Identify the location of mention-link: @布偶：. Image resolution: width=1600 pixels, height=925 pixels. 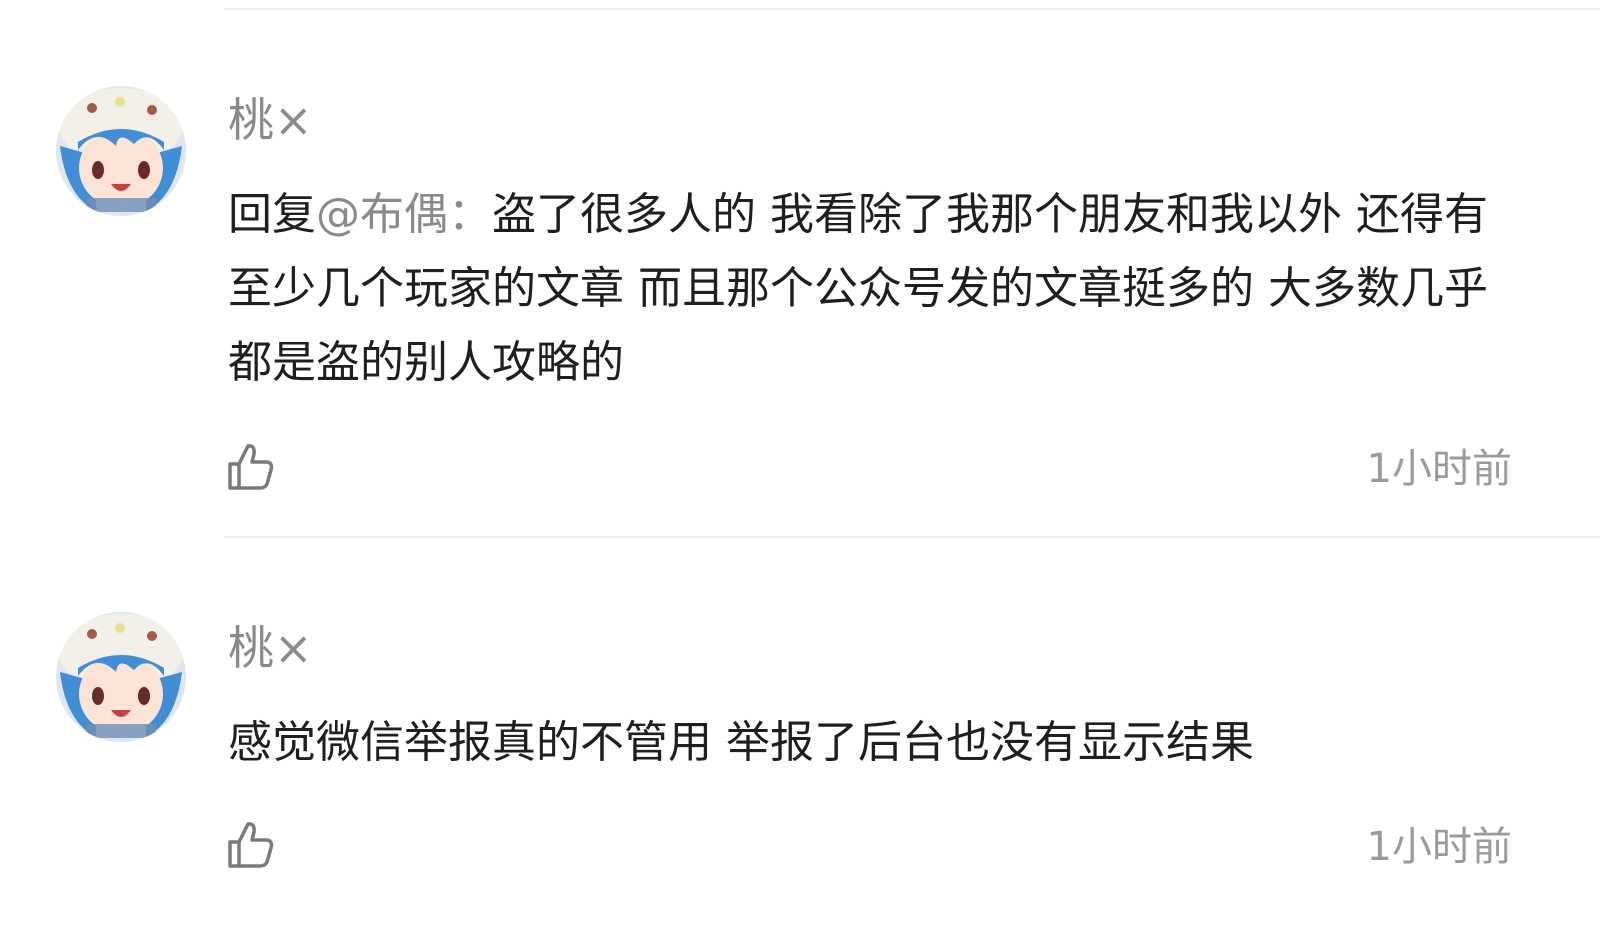
(404, 214).